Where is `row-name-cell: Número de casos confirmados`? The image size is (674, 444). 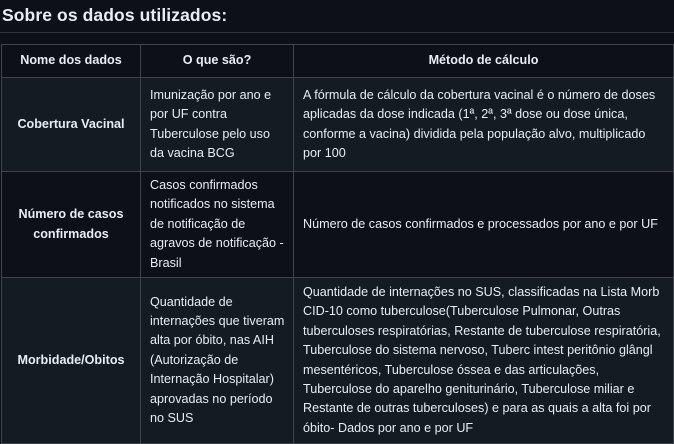
row-name-cell: Número de casos confirmados is located at coordinates (71, 224).